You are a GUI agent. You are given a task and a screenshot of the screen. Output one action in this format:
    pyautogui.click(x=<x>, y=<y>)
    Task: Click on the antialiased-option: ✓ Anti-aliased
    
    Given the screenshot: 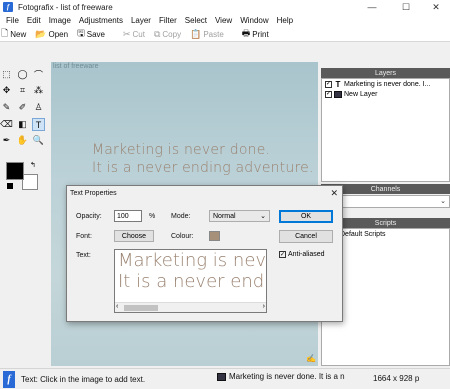 What is the action you would take?
    pyautogui.click(x=302, y=254)
    